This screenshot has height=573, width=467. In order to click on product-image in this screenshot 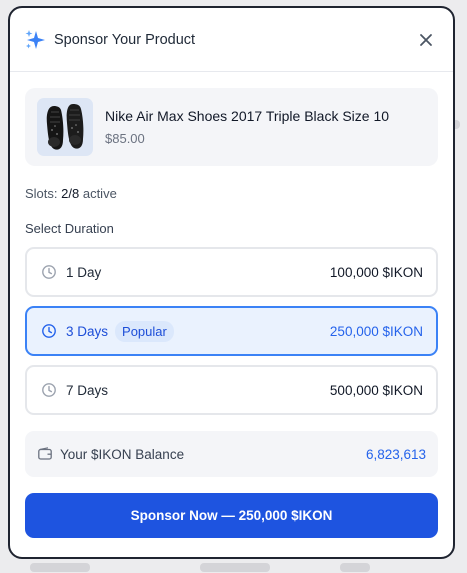, I will do `click(65, 127)`.